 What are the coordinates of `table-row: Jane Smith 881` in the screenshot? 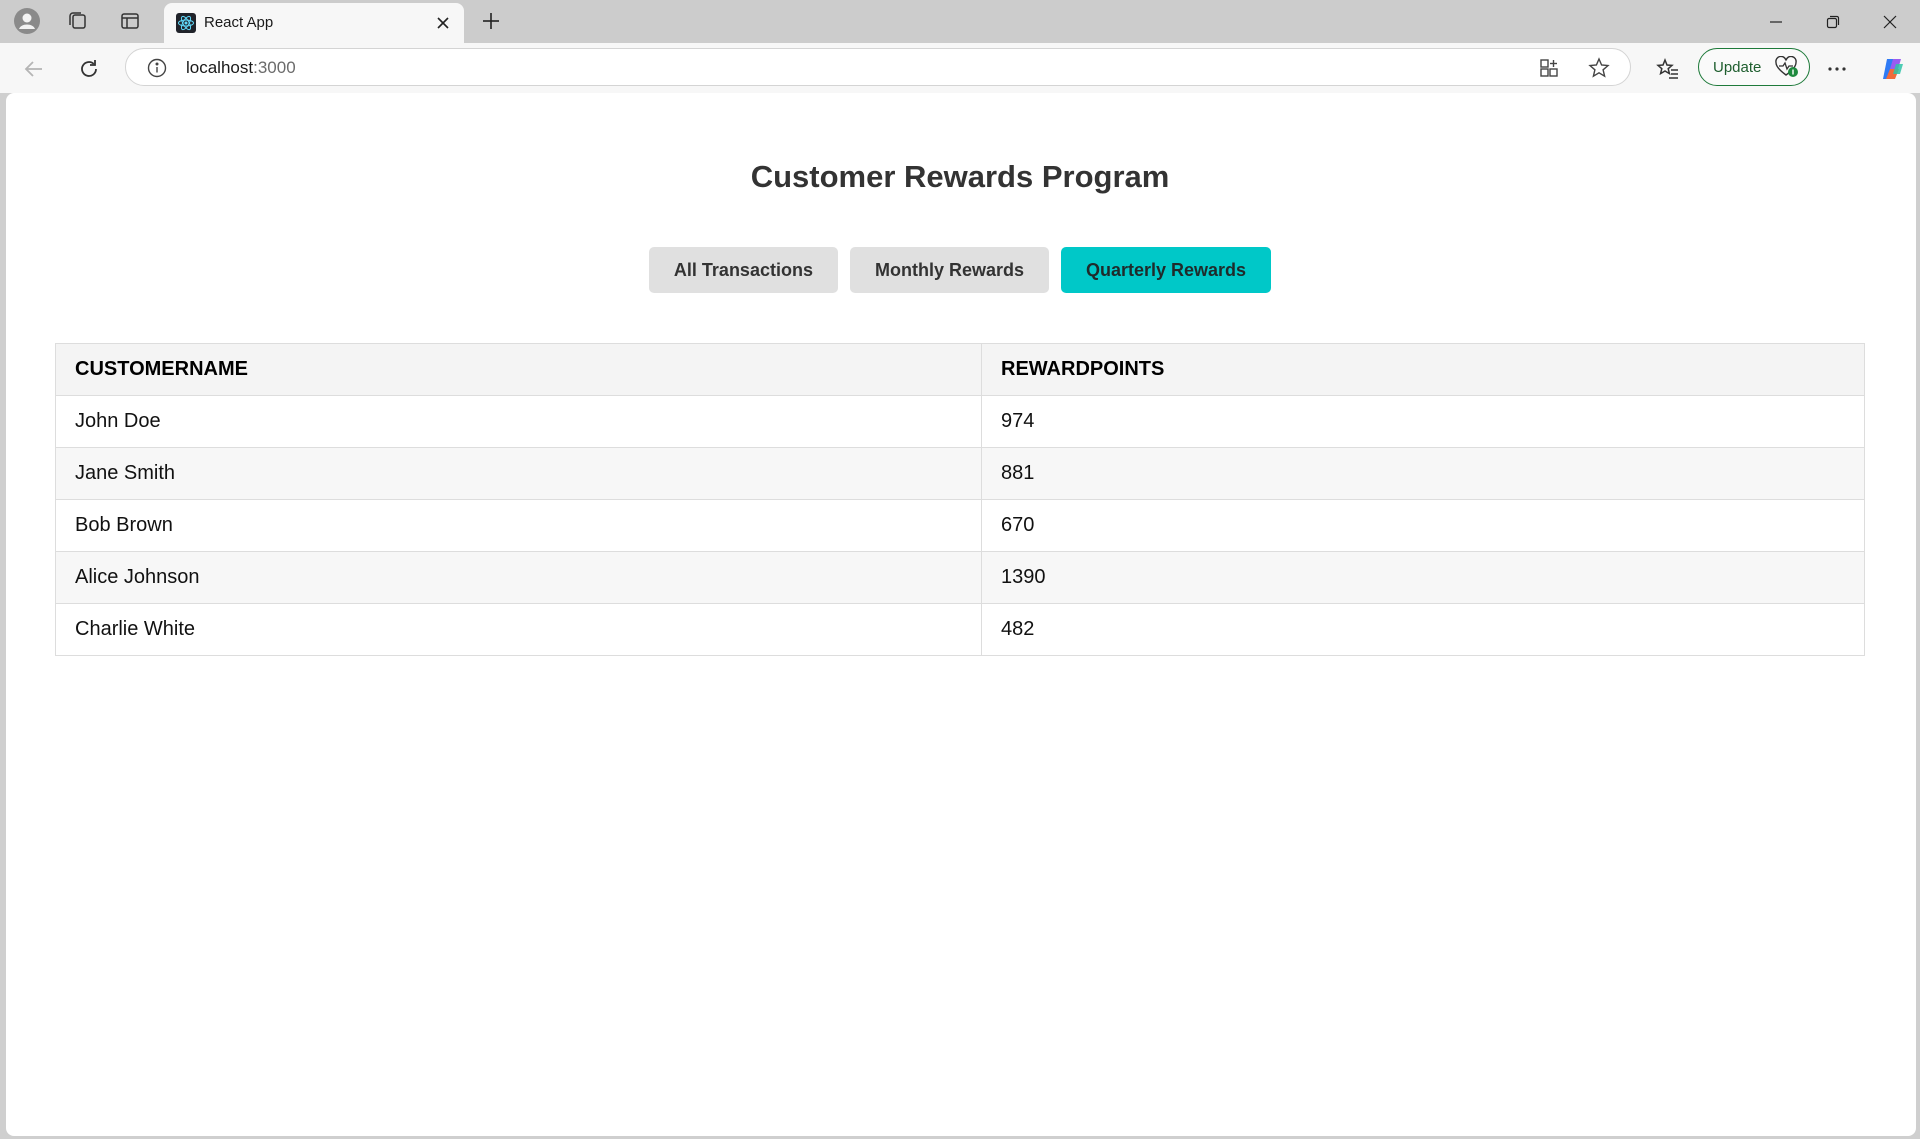 It's located at (960, 473).